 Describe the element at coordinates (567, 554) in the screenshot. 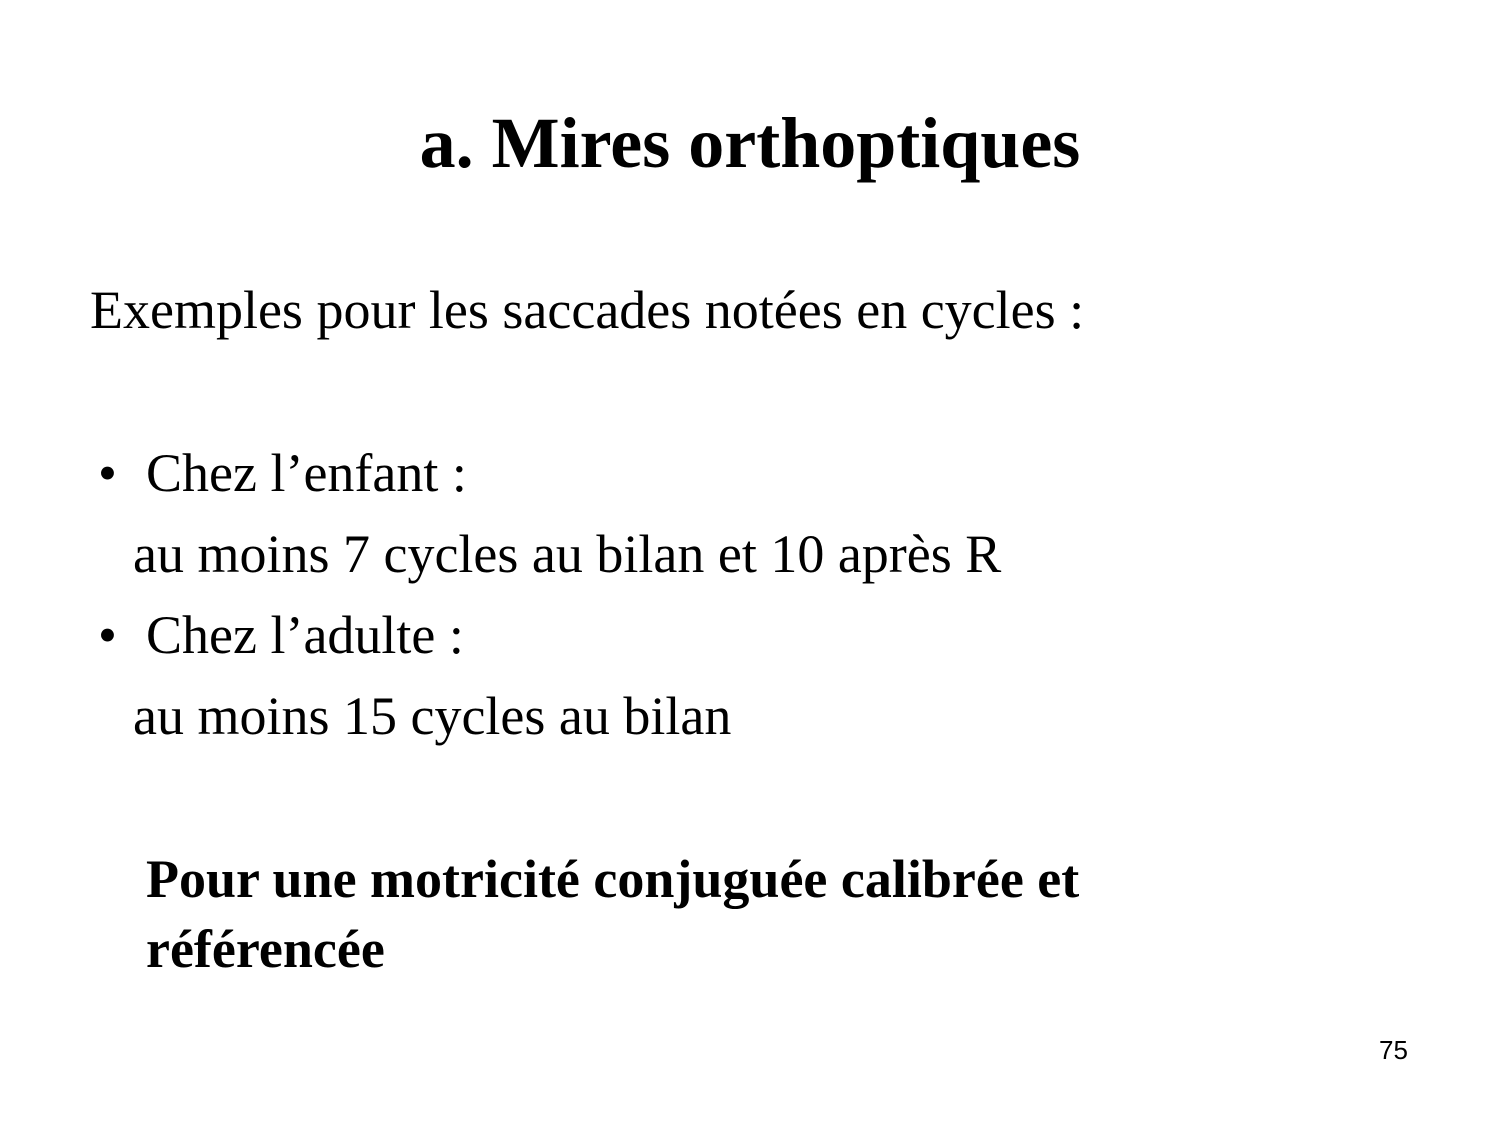

I see `bullet-detail-child: au moins 7 cycles au bilan et 10 après R` at that location.